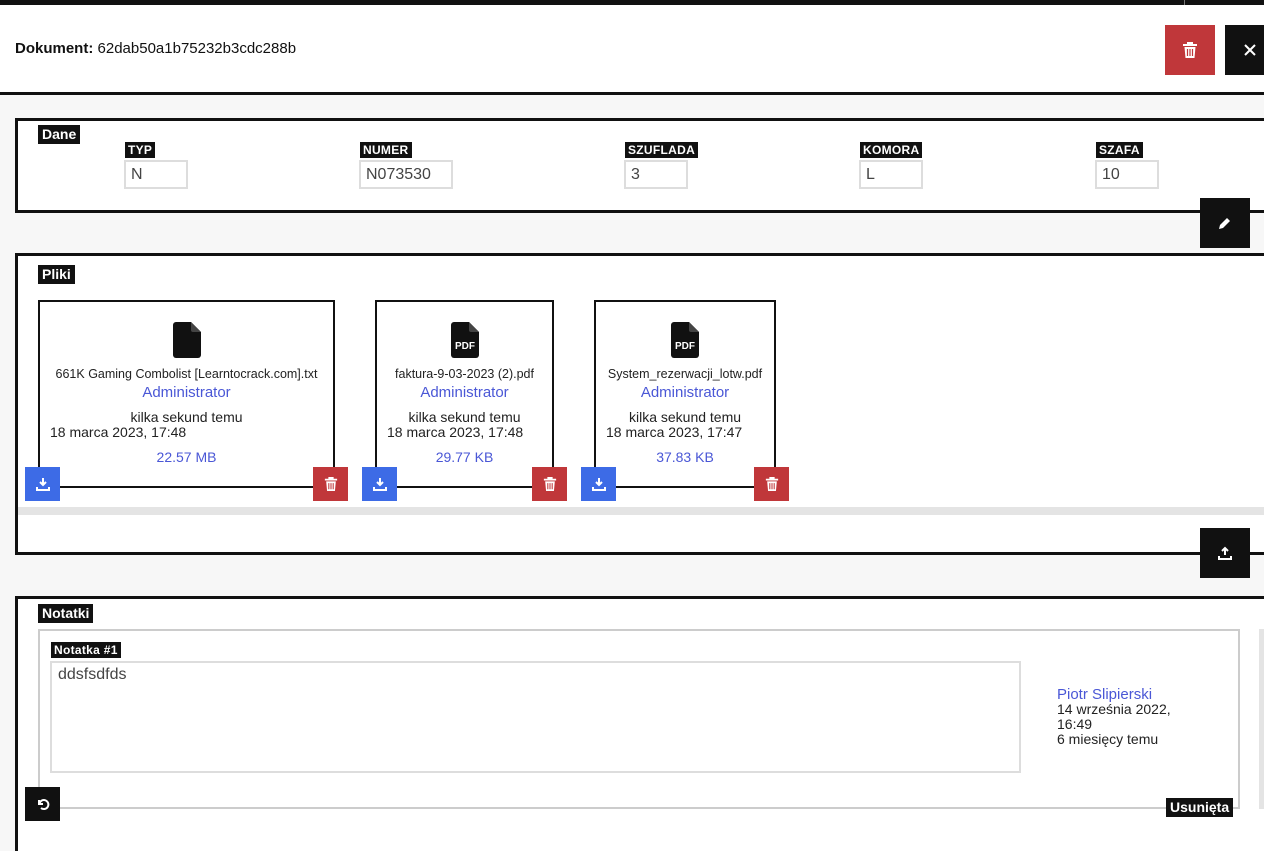 The width and height of the screenshot is (1264, 851). Describe the element at coordinates (464, 374) in the screenshot. I see `file-name: faktura-9-03-2023 (2).pdf` at that location.